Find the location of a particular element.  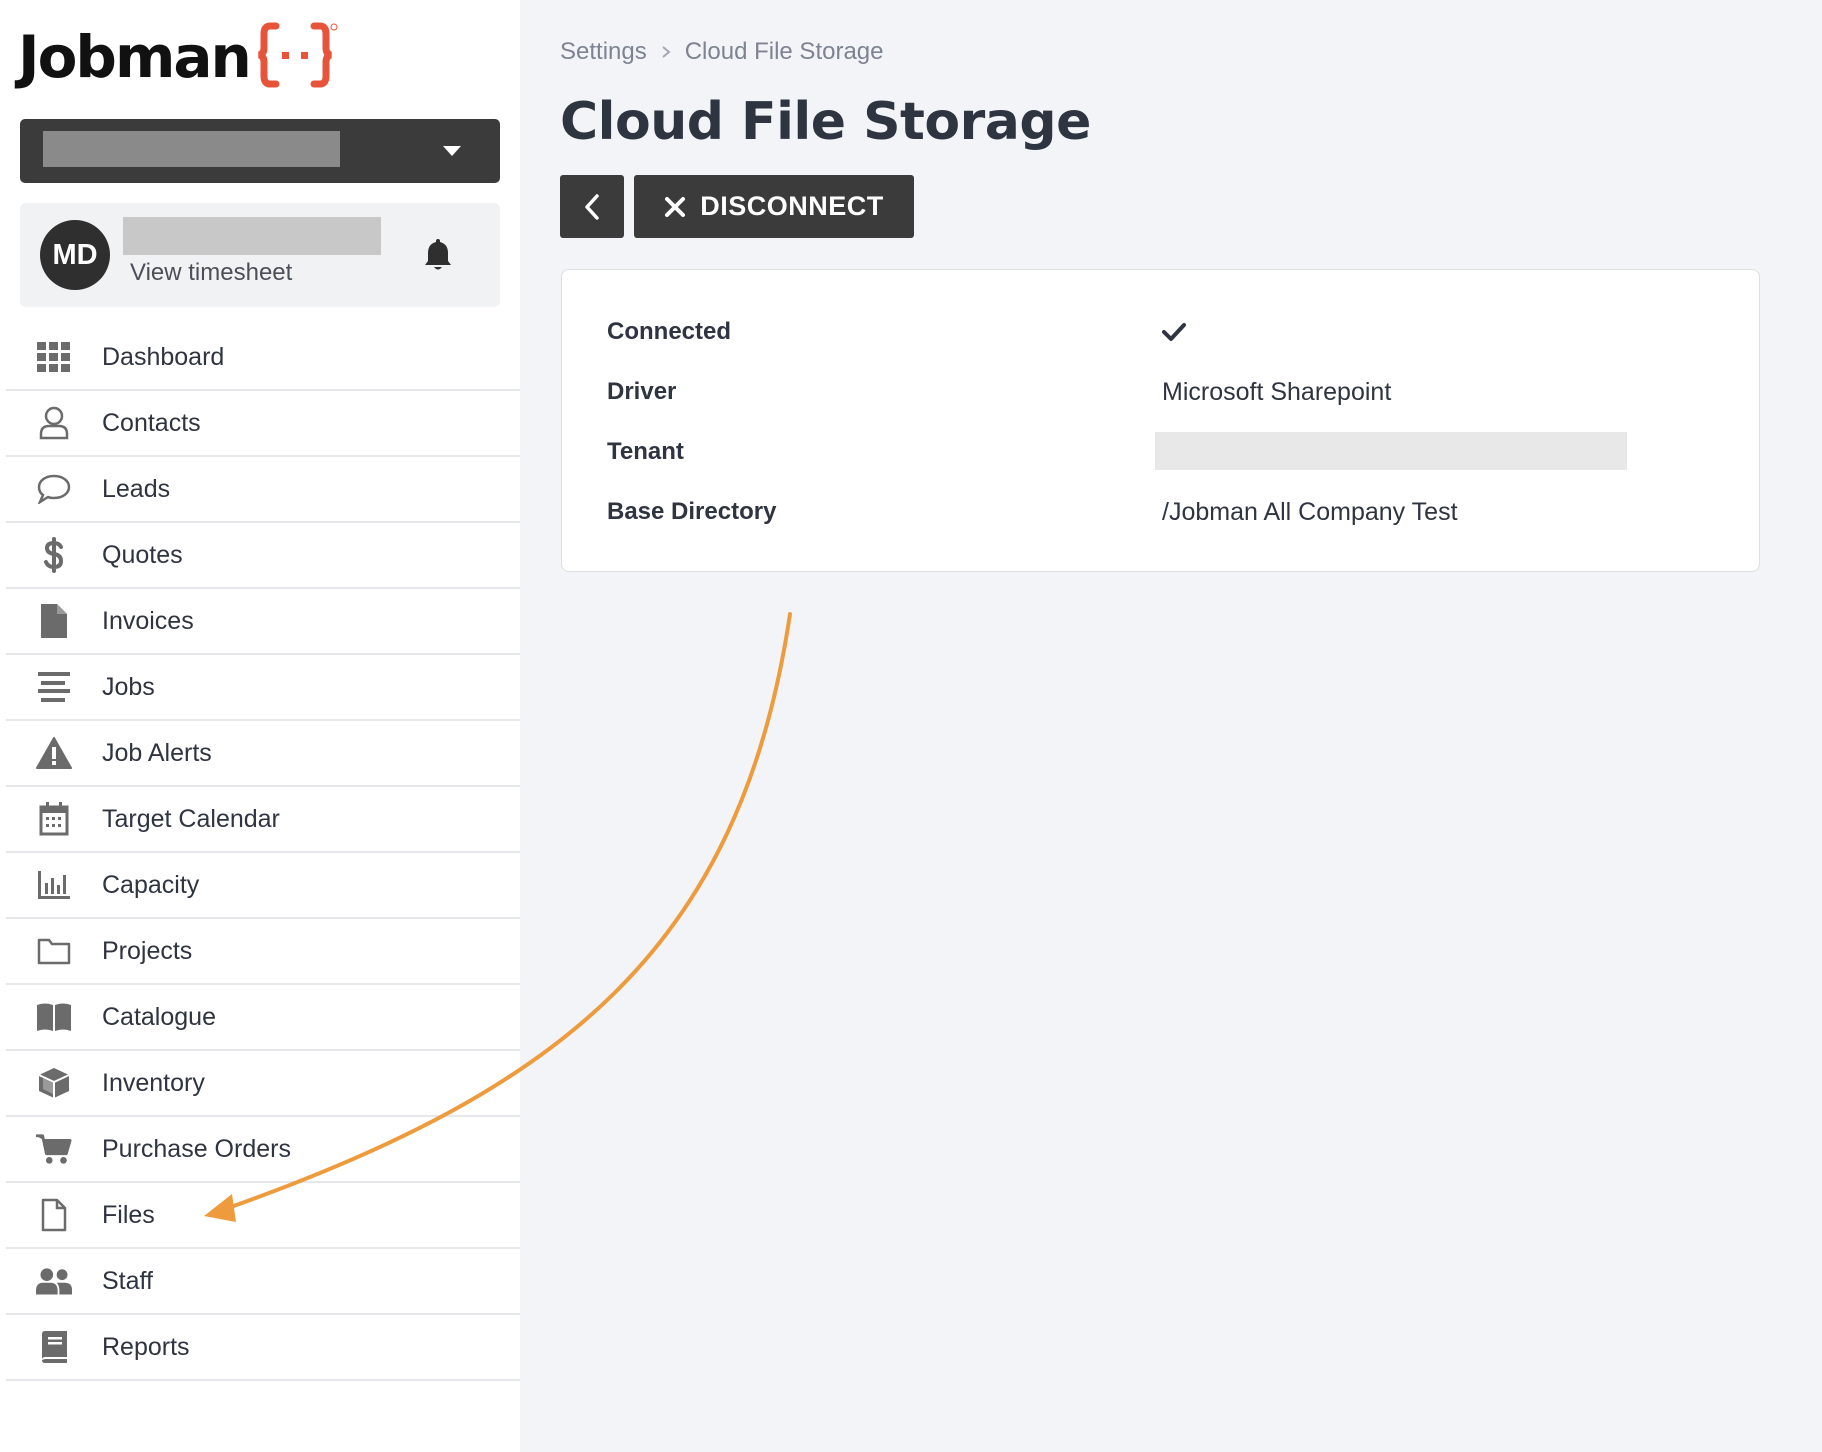

chat-bubble-icon is located at coordinates (54, 489).